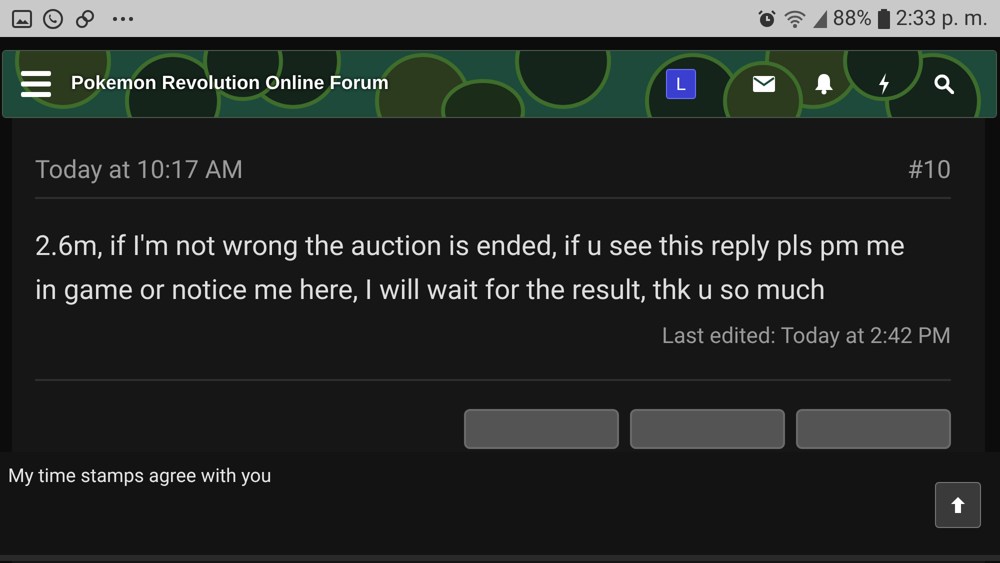 This screenshot has width=1000, height=563. What do you see at coordinates (470, 268) in the screenshot?
I see `post-message: 2.6m, if I'm not wrong the auction is ended, if u see this reply pls pm me in game or notice me here, I will wait for the result, thk u so much` at bounding box center [470, 268].